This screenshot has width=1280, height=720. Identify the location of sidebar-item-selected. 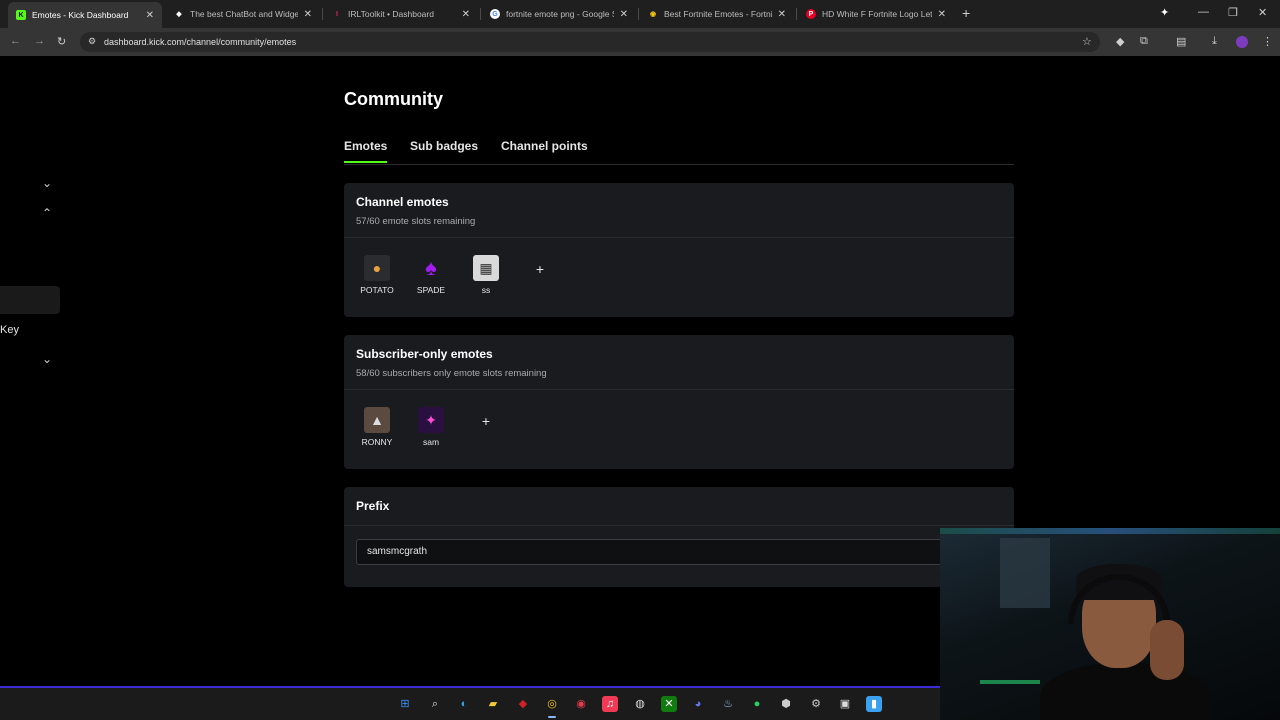
(30, 300).